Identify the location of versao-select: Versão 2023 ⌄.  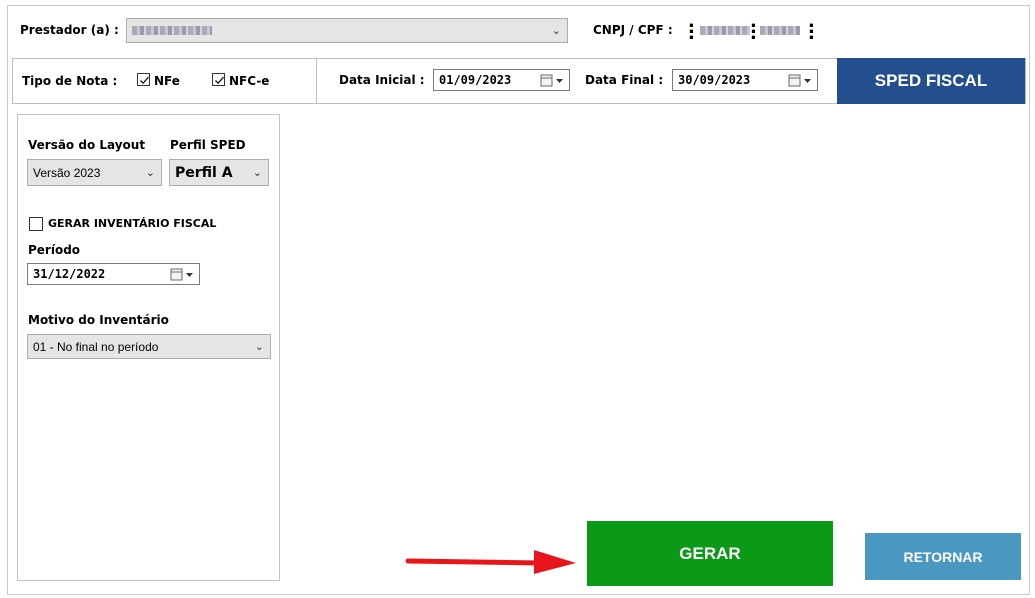
(94, 172).